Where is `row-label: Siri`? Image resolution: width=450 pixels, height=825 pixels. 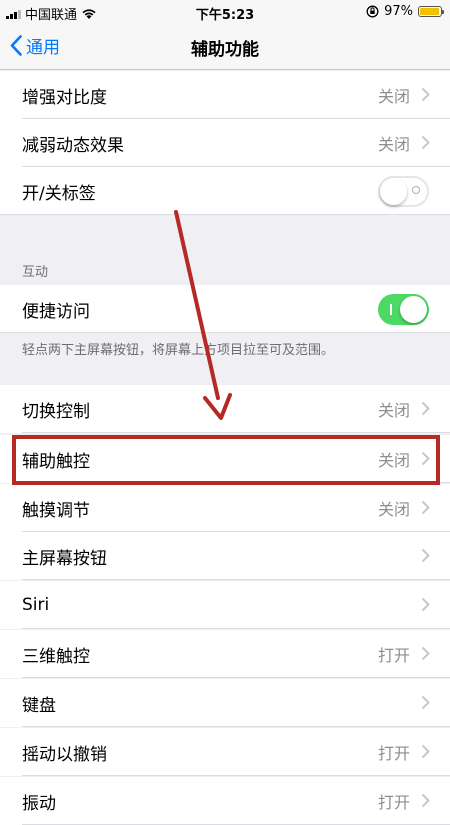 row-label: Siri is located at coordinates (36, 605).